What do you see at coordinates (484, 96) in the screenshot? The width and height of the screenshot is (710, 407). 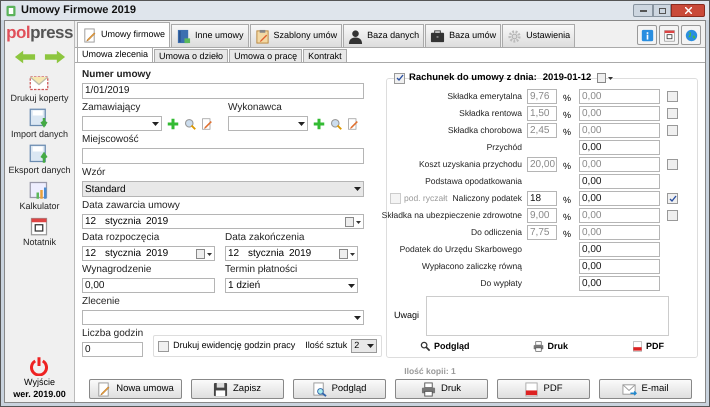 I see `field-label: Składka emerytalna` at bounding box center [484, 96].